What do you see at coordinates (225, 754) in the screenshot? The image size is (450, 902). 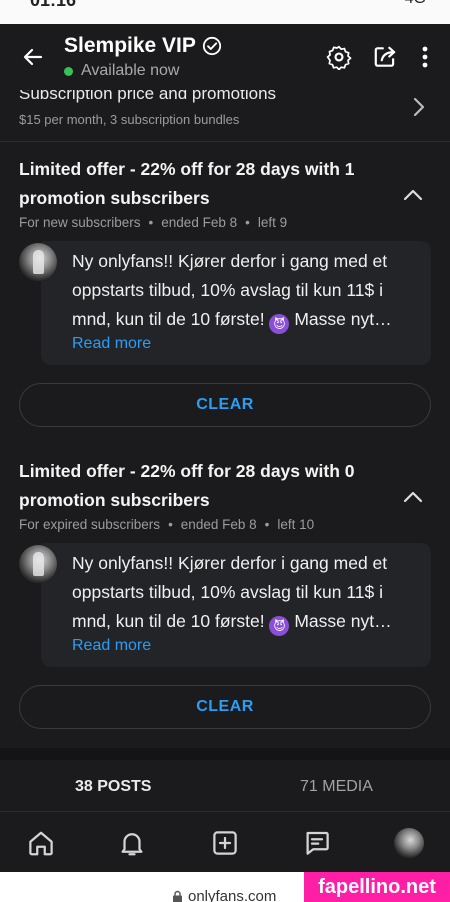 I see `section-gap` at bounding box center [225, 754].